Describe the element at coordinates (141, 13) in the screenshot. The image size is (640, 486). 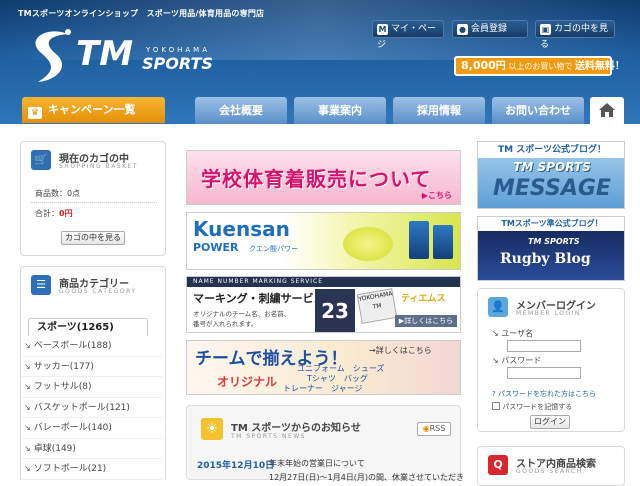
I see `site-tagline: TMスポーツオンラインショップ スポーツ用品/体育用品の専門店` at that location.